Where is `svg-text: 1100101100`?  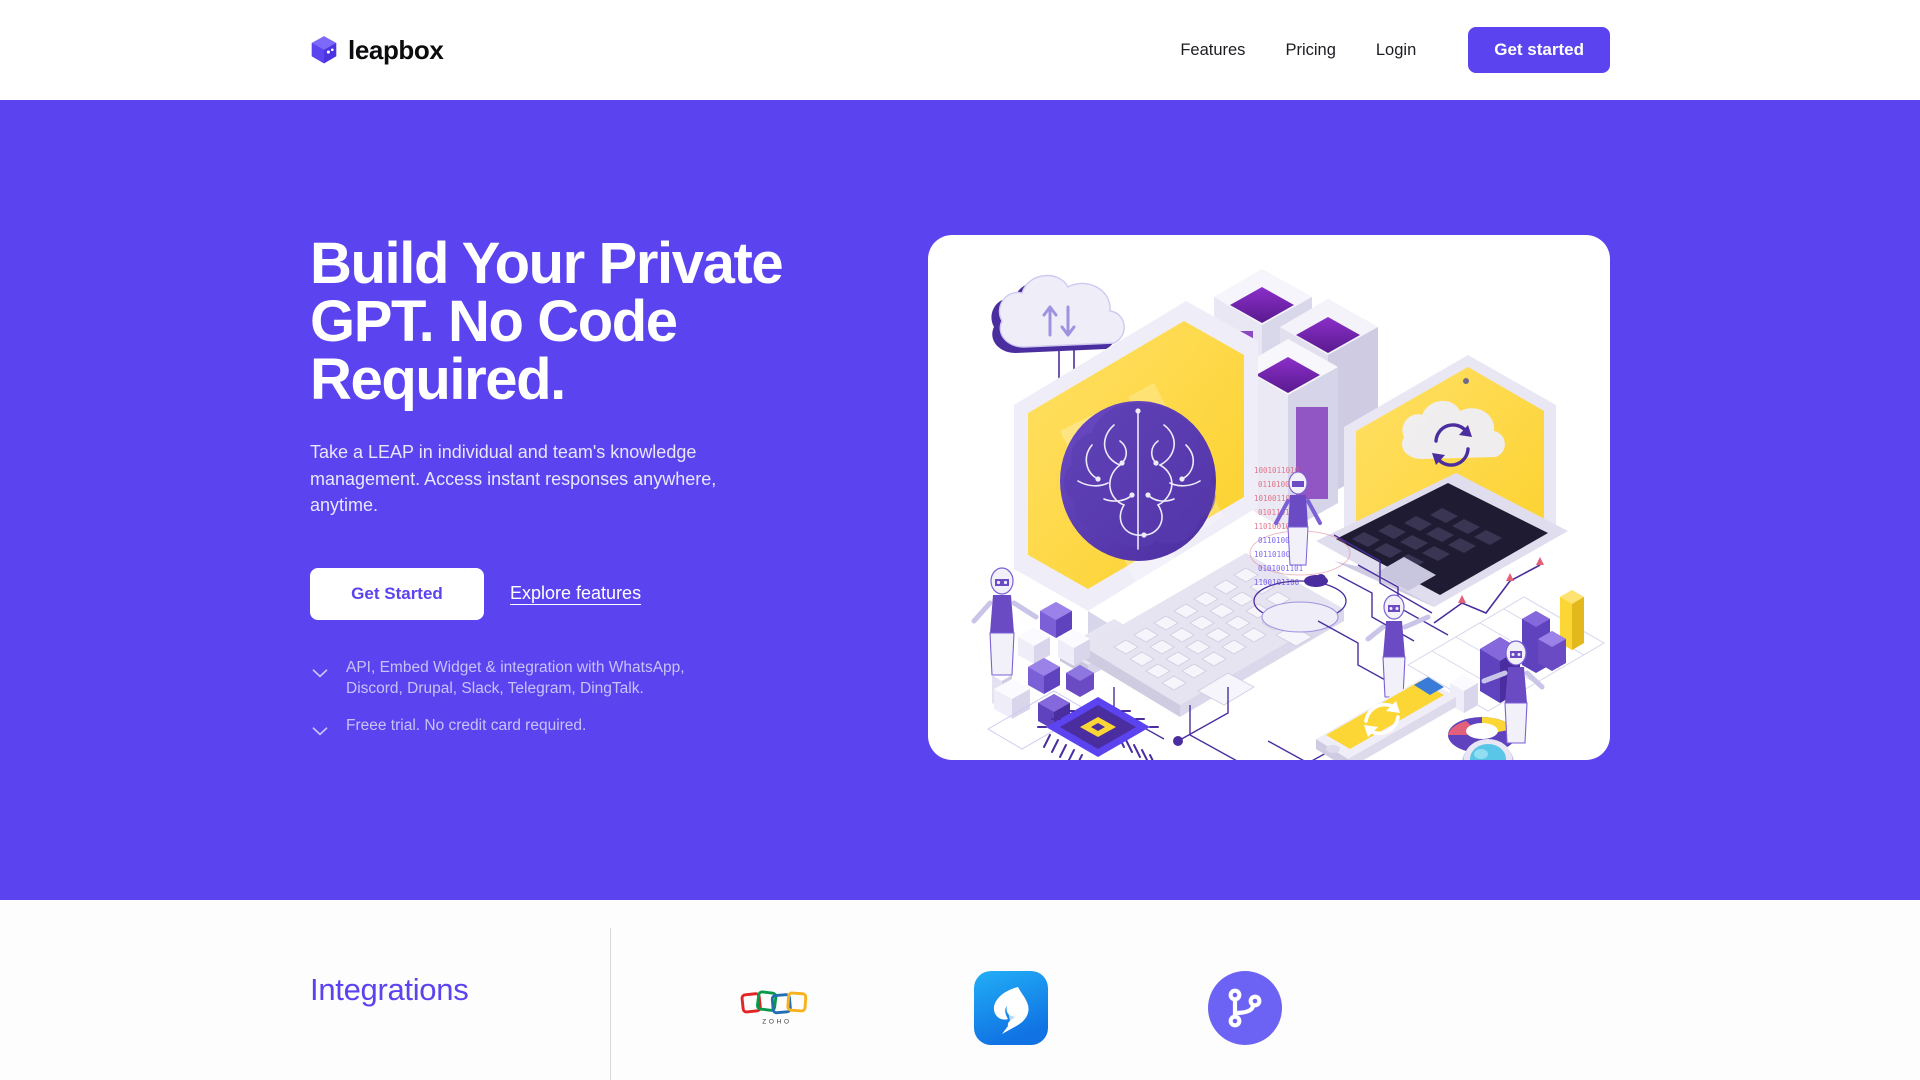 svg-text: 1100101100 is located at coordinates (1277, 582).